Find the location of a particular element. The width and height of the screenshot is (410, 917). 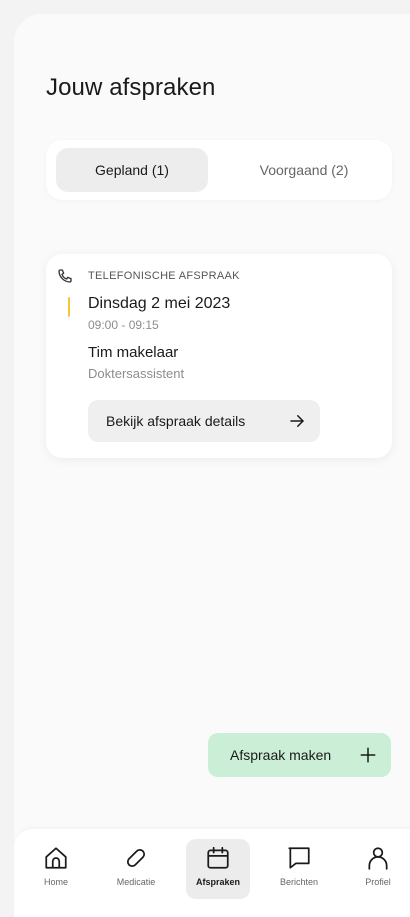

appointment-date: Dinsdag 2 mei 2023 is located at coordinates (159, 303).